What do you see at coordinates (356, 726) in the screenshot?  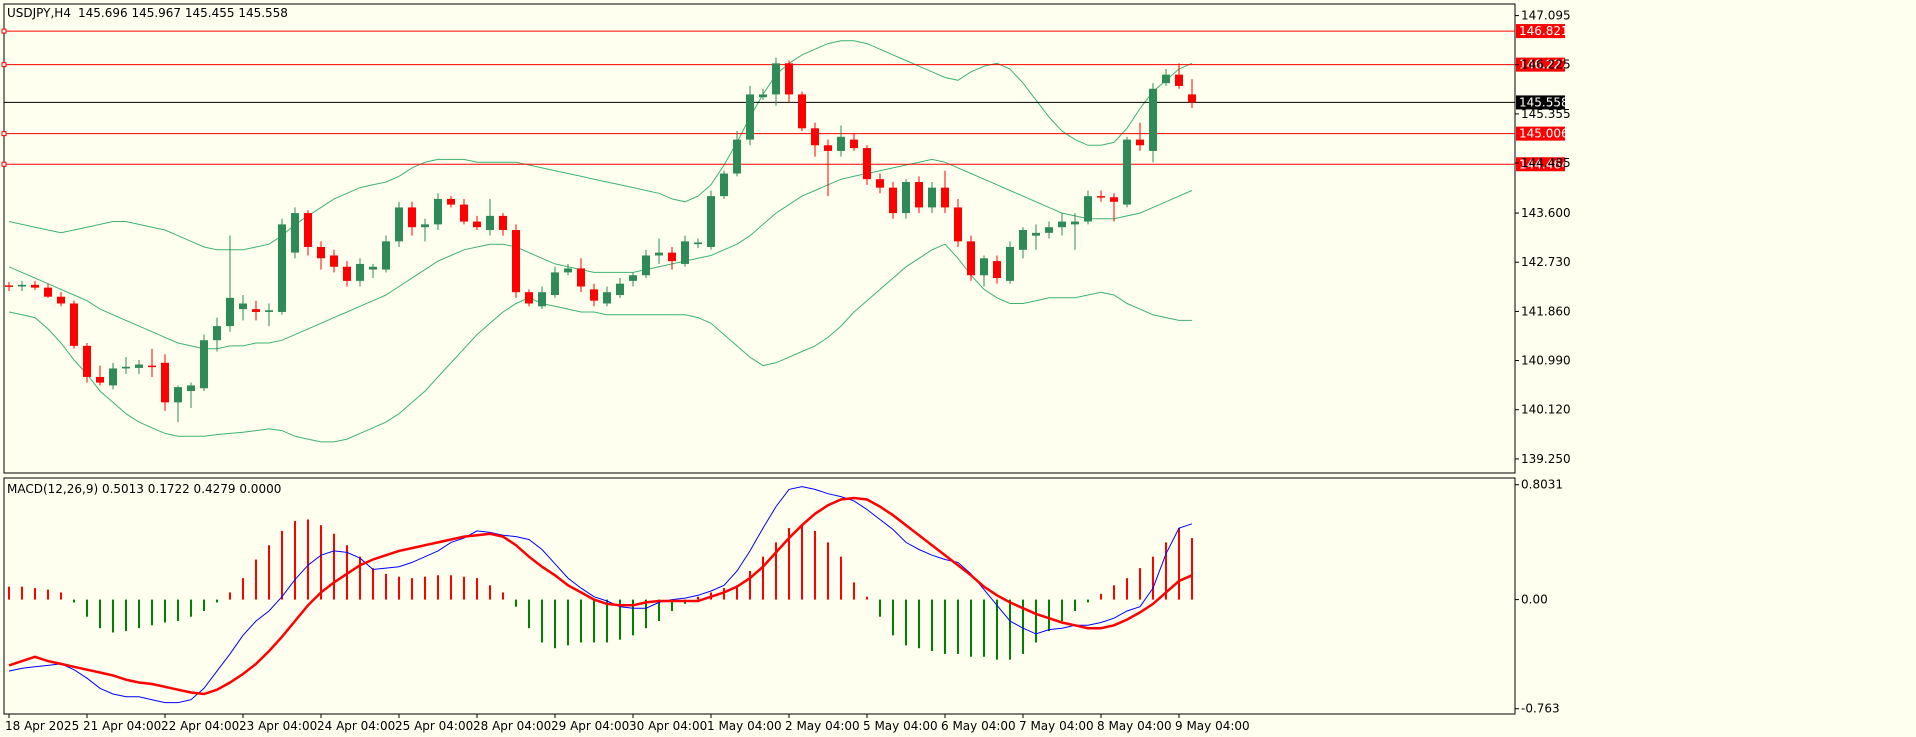 I see `time-label: 24 Apr 04:00` at bounding box center [356, 726].